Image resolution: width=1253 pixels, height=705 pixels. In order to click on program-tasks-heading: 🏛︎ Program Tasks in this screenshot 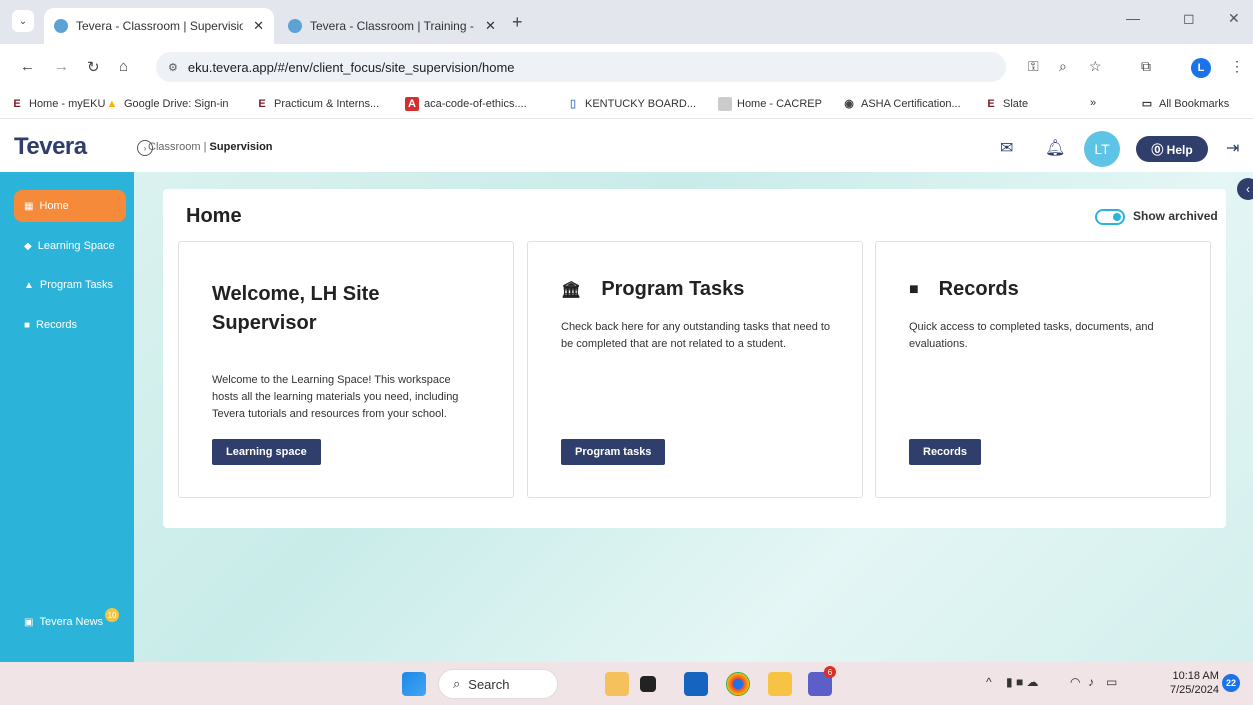, I will do `click(652, 289)`.